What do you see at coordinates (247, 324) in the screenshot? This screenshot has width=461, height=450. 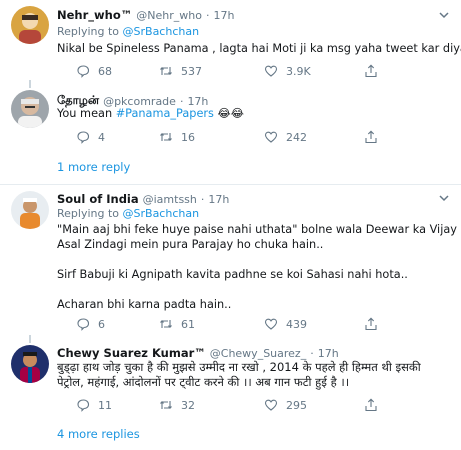 I see `tweet-actions: 6 61 439` at bounding box center [247, 324].